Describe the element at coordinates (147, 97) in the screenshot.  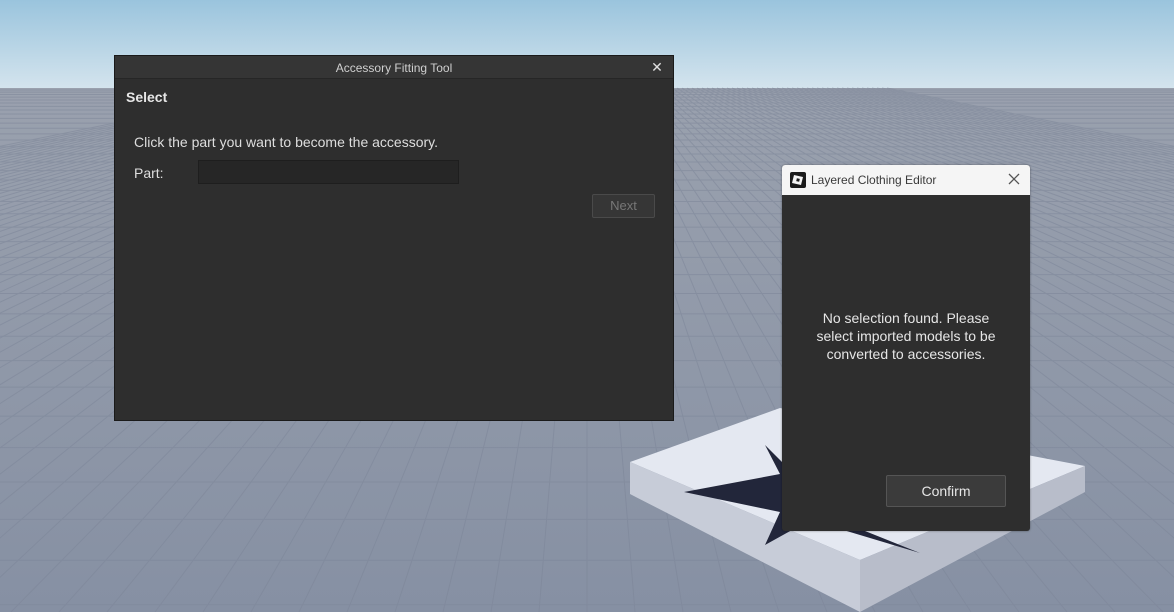
I see `aft-step-heading: Select` at that location.